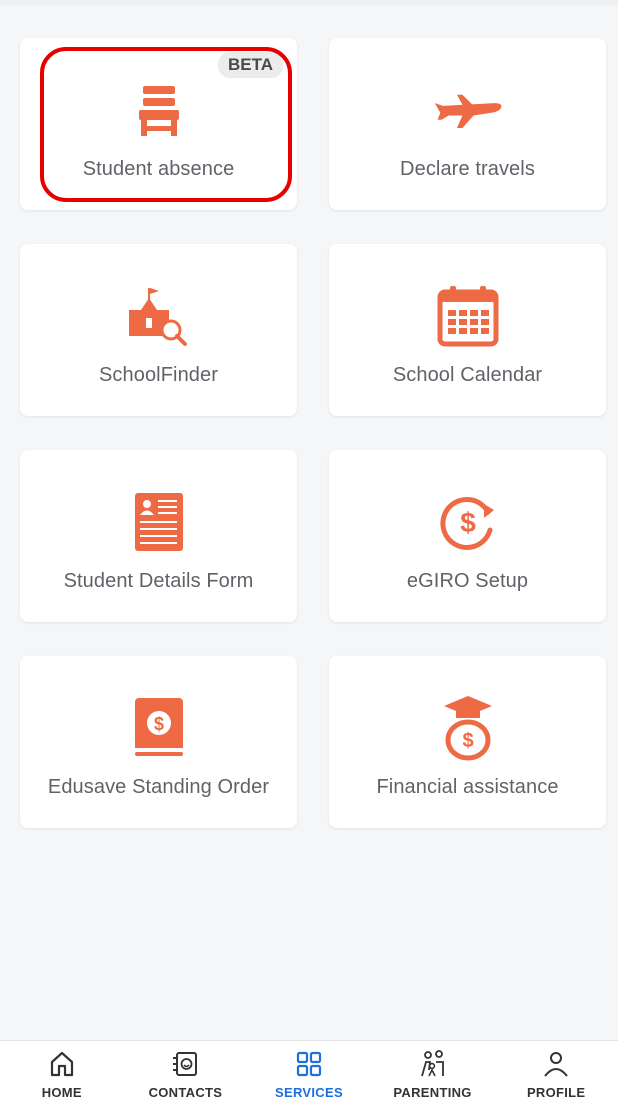 The width and height of the screenshot is (618, 1107). What do you see at coordinates (185, 1092) in the screenshot?
I see `nav-label: CONTACTS` at bounding box center [185, 1092].